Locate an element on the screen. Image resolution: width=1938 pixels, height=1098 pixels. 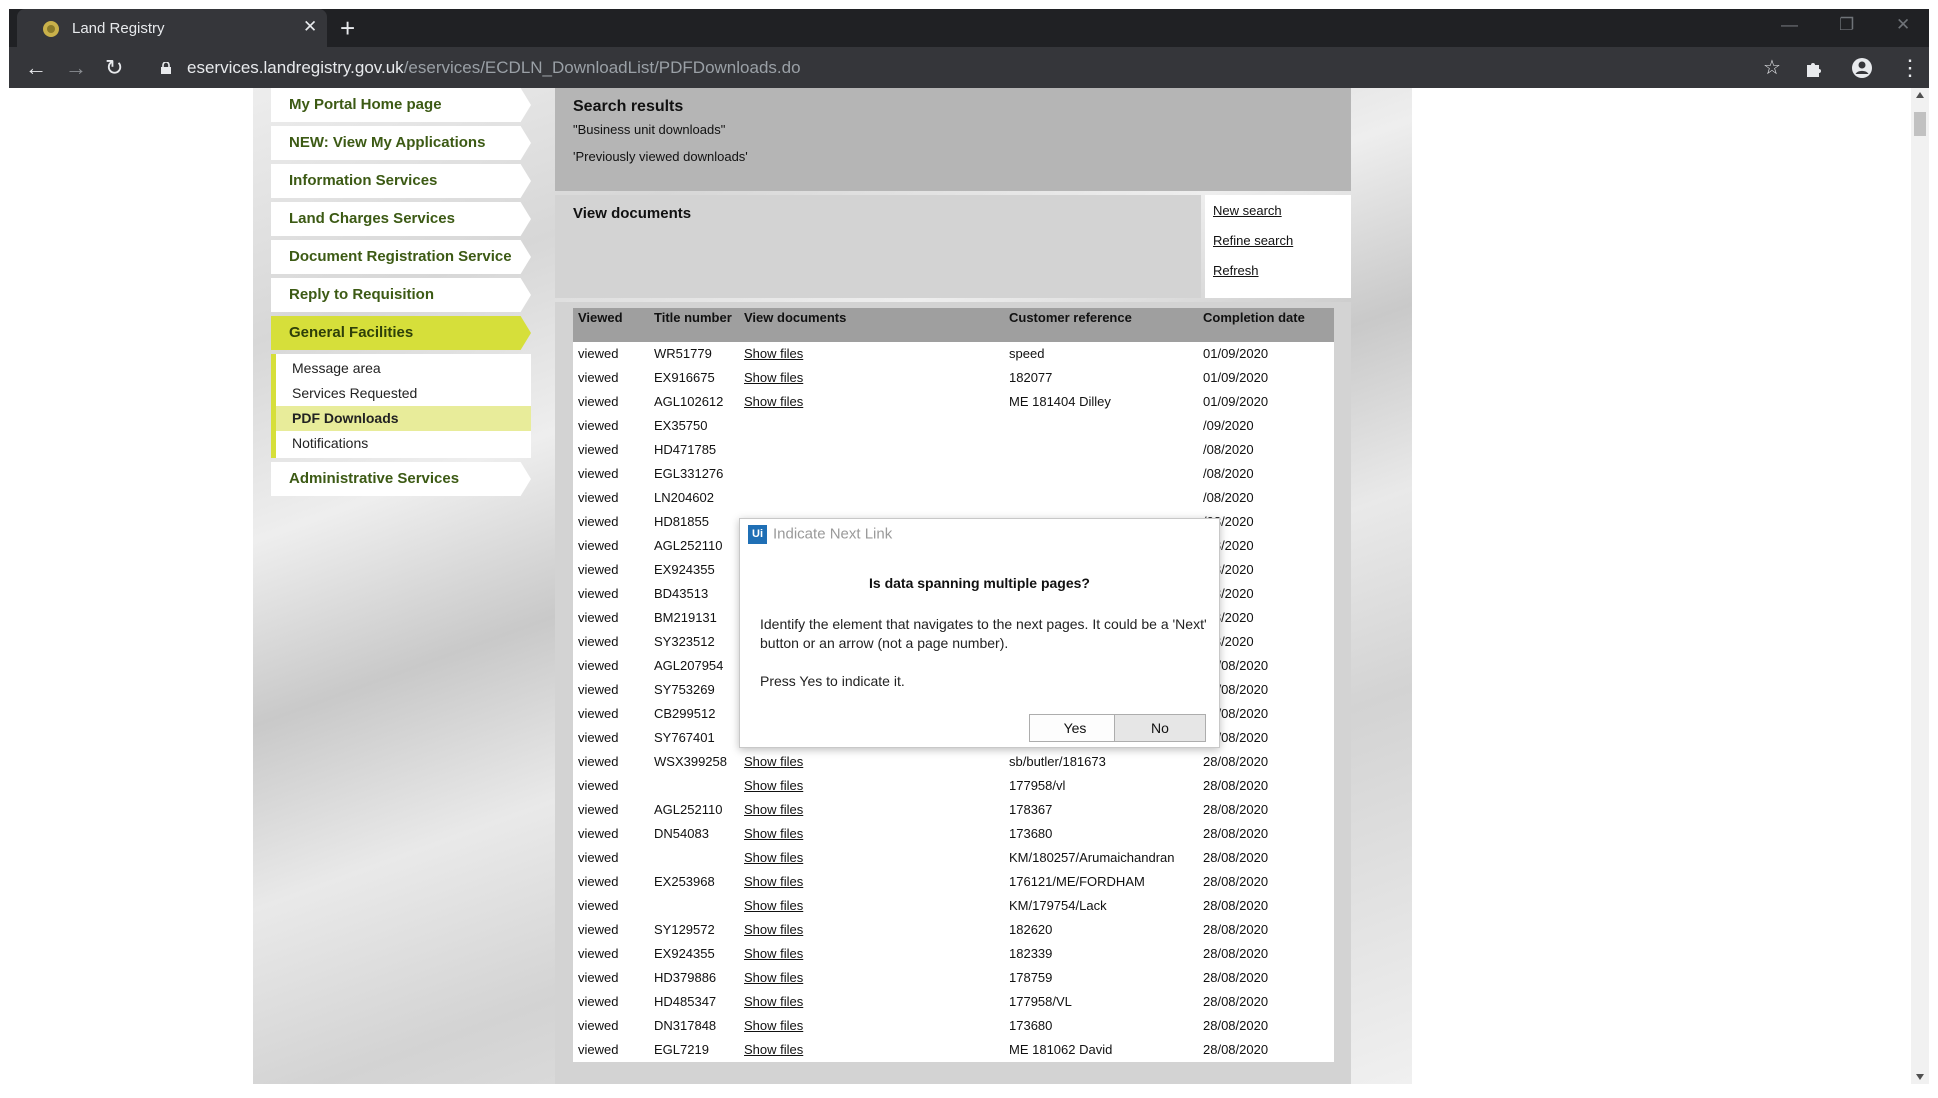
table-row: viewed WR51779 Show files speed 01/09/2020 is located at coordinates (953, 354).